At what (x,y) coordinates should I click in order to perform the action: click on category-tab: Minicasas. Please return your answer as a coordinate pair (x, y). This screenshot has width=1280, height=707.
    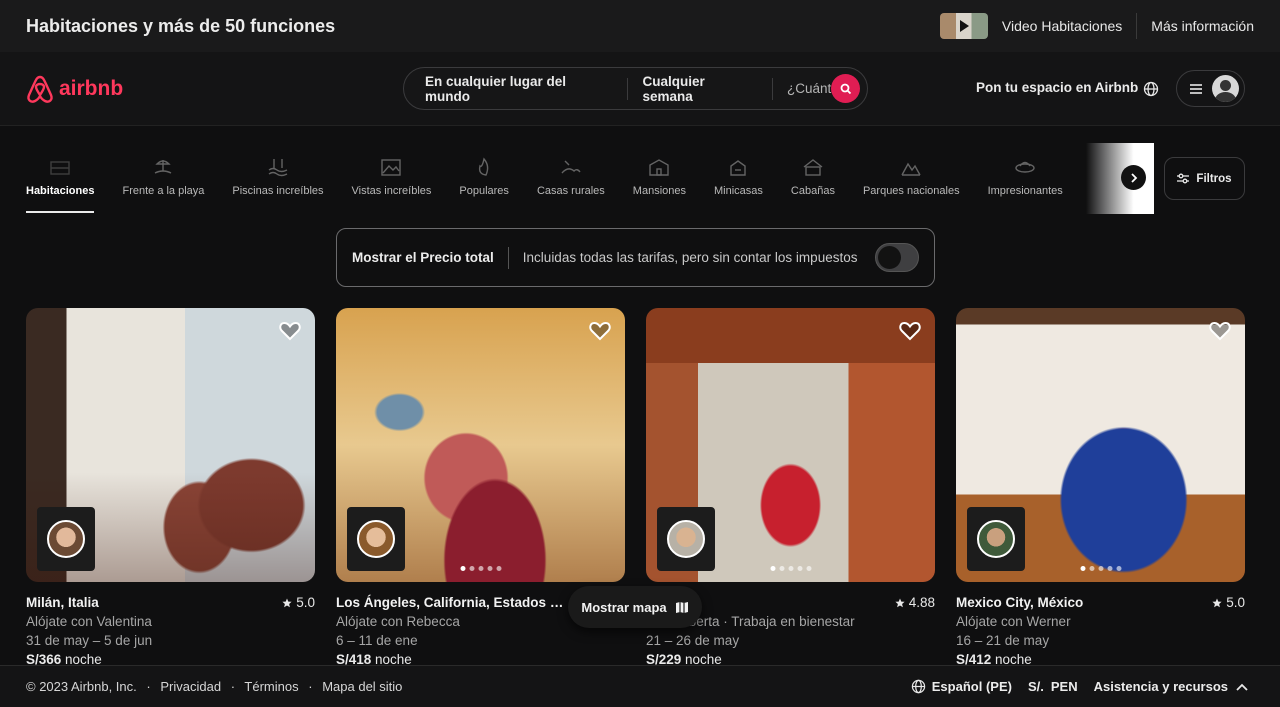
    Looking at the image, I should click on (738, 178).